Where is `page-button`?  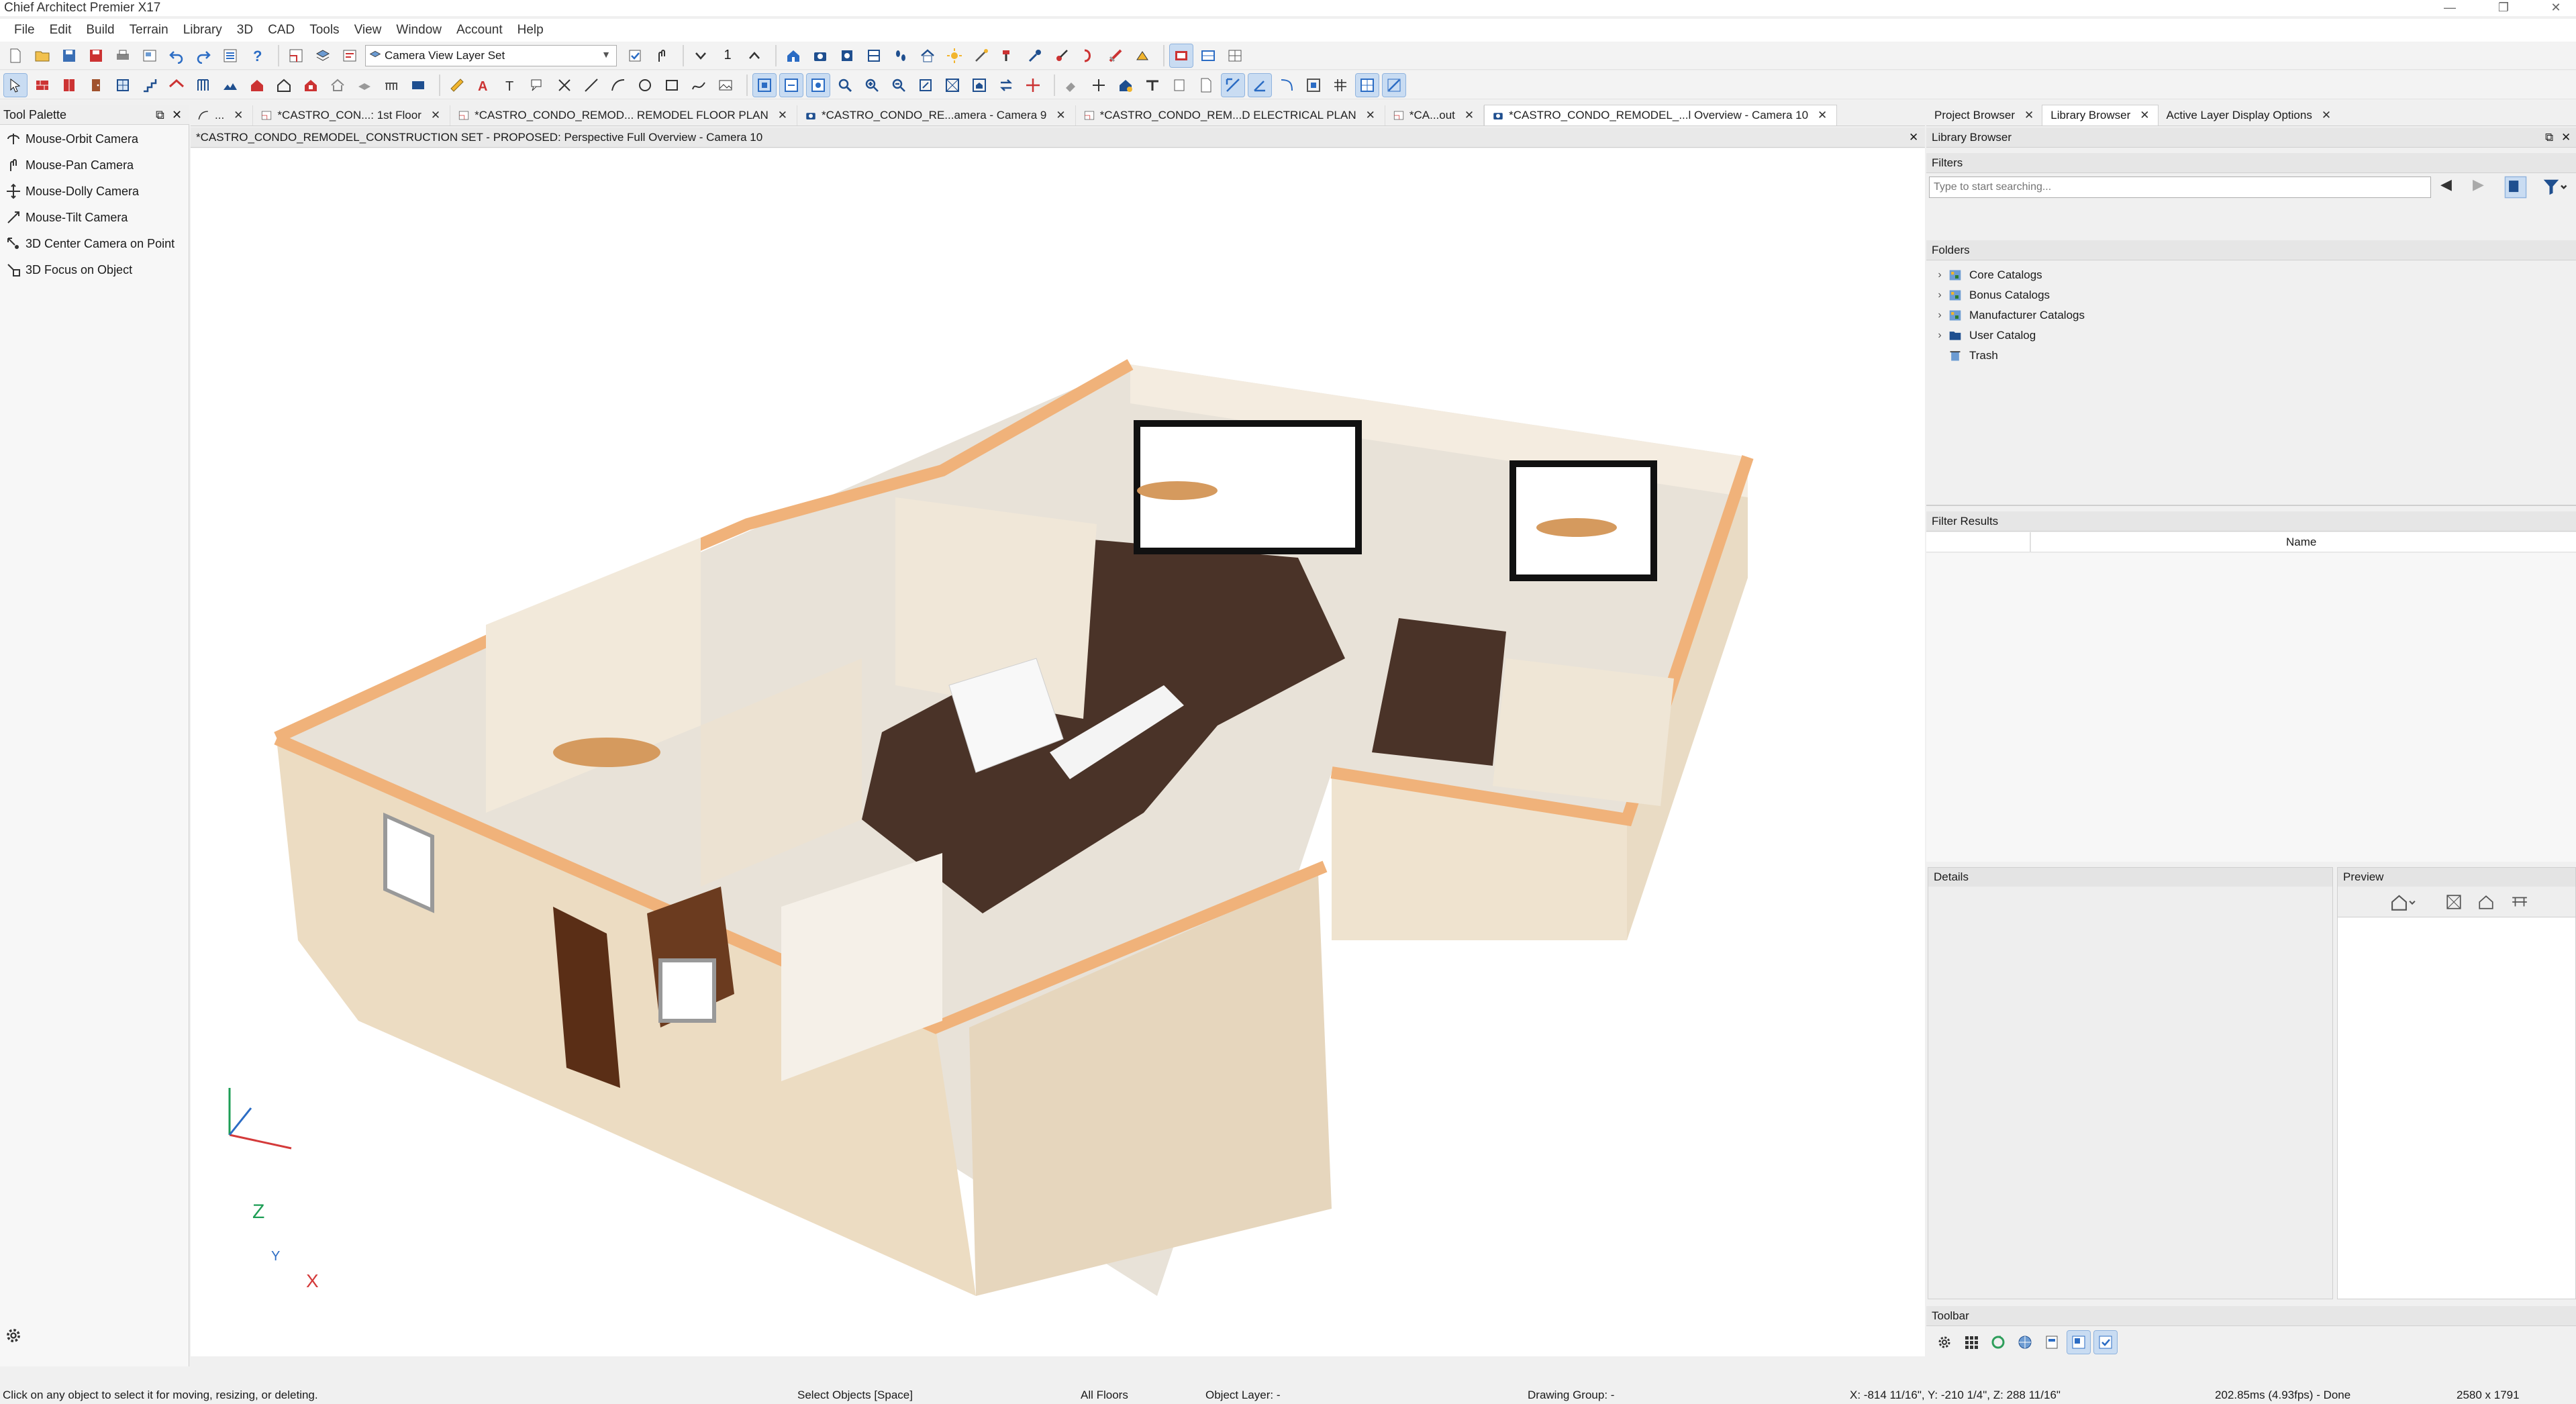 page-button is located at coordinates (1206, 86).